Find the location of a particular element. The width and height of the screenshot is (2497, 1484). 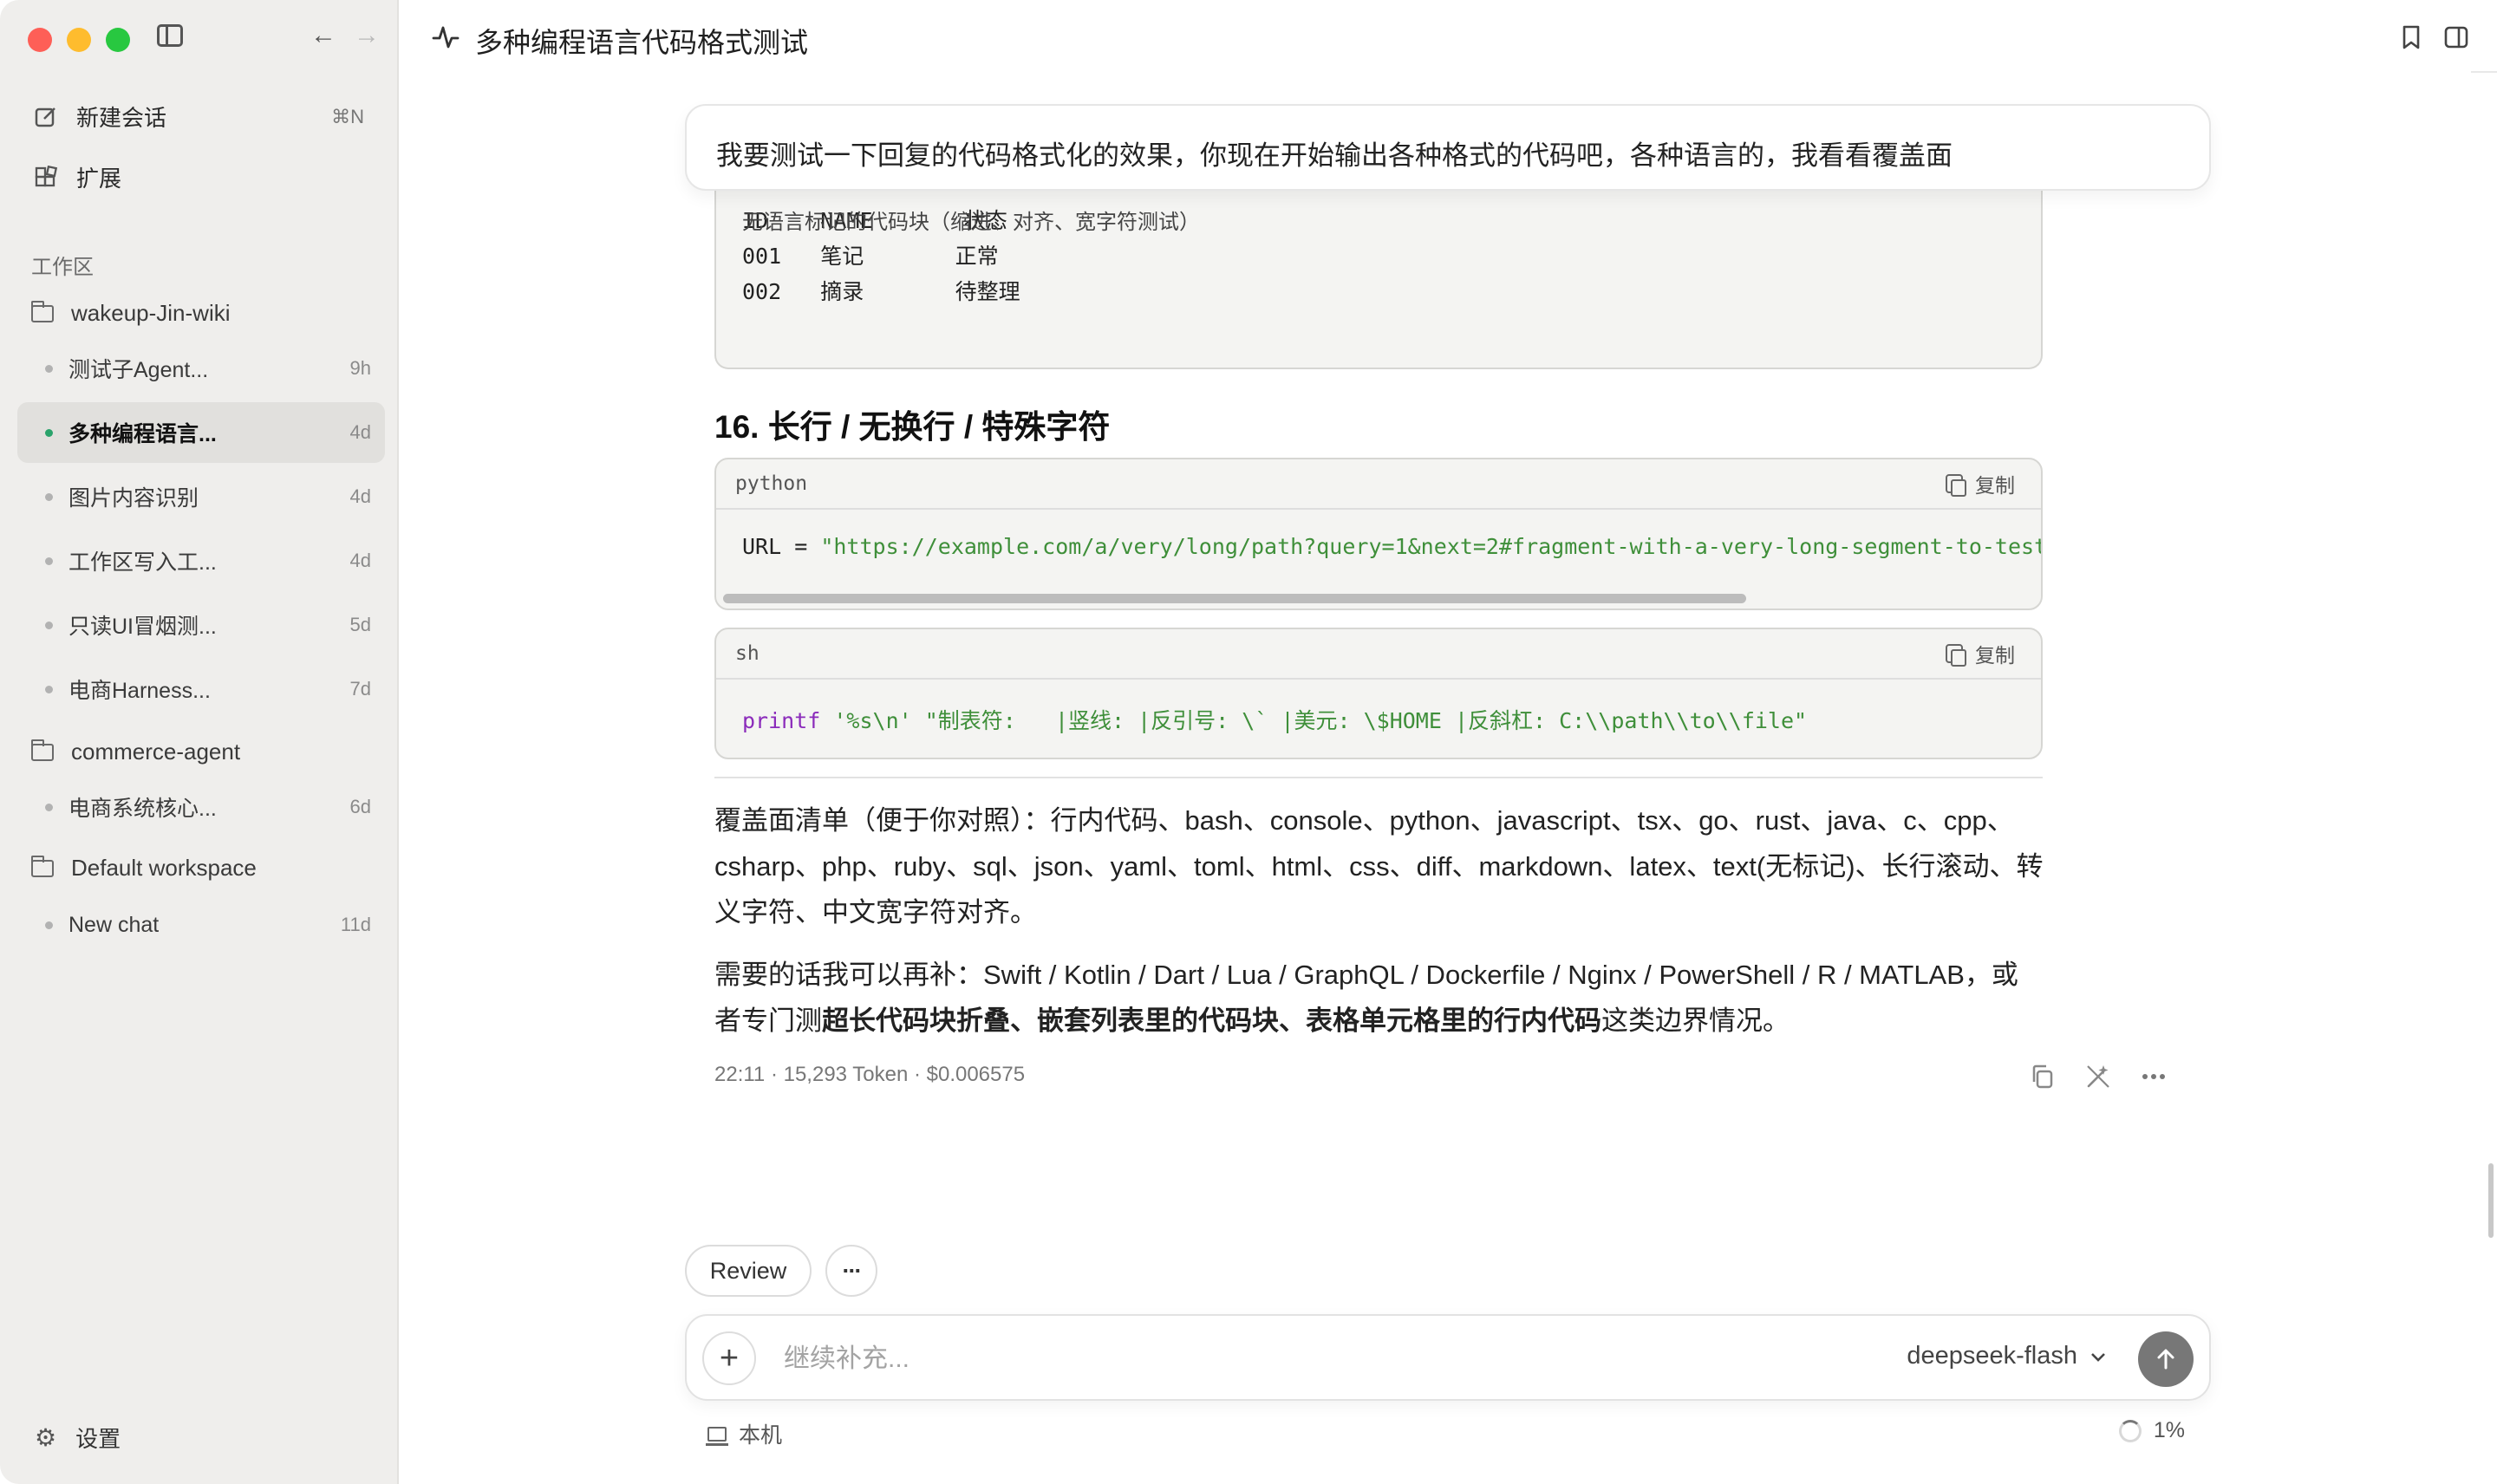

more-actions-button: ··· is located at coordinates (851, 1271).